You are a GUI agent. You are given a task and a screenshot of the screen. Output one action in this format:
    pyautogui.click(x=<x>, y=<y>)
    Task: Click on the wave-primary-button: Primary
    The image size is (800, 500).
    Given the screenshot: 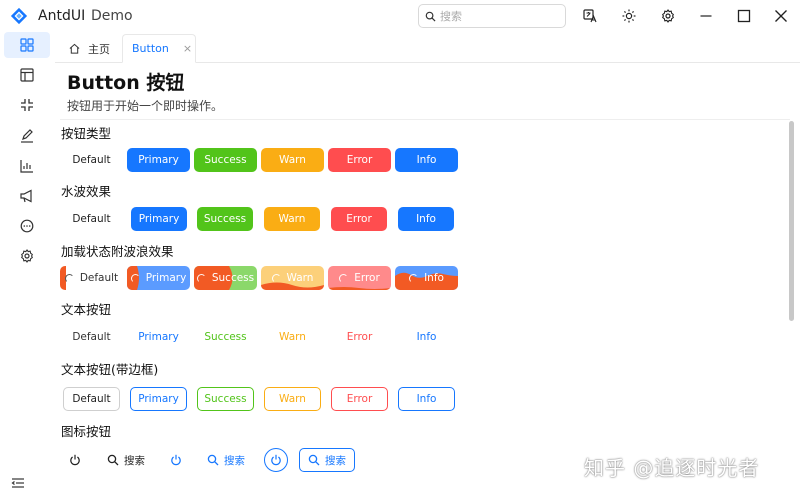 What is the action you would take?
    pyautogui.click(x=159, y=219)
    